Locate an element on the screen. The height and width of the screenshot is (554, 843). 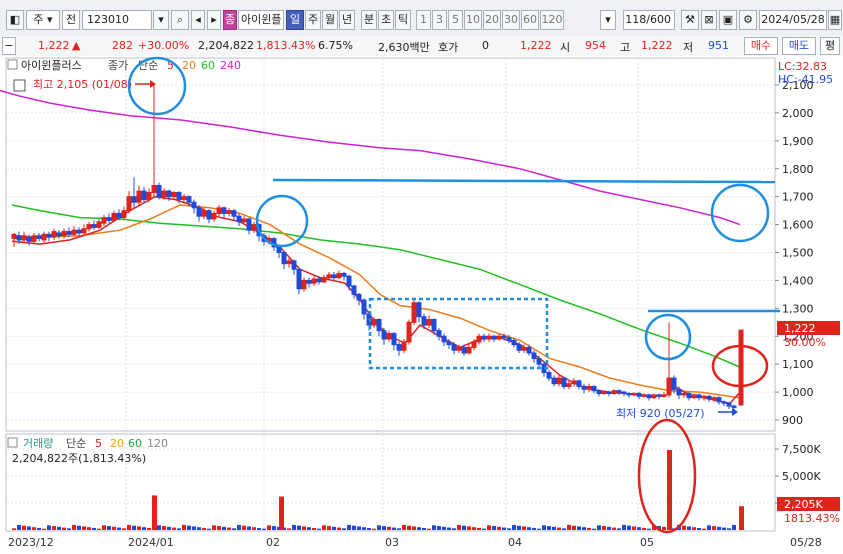
chart-type-tick-button: 틱 is located at coordinates (403, 20).